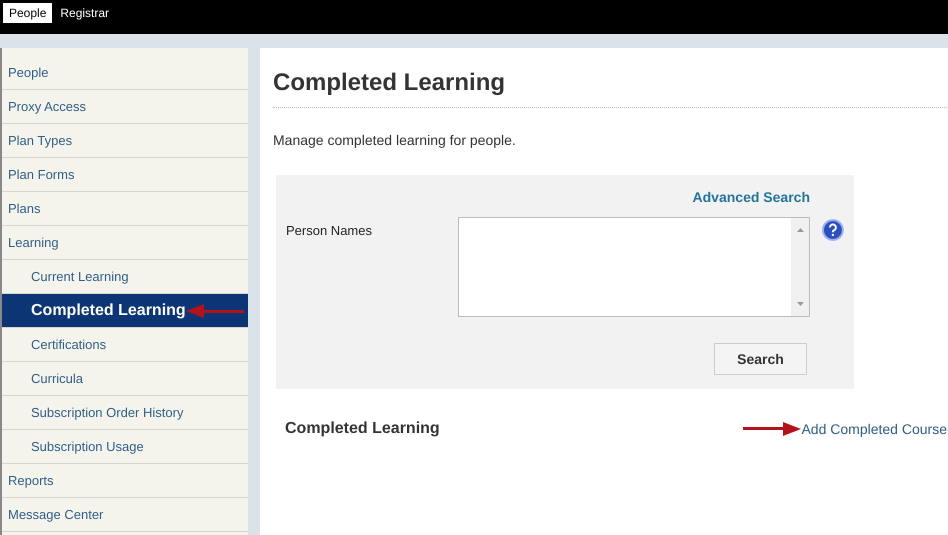 Image resolution: width=948 pixels, height=535 pixels. What do you see at coordinates (389, 83) in the screenshot?
I see `page-title: Completed Learning` at bounding box center [389, 83].